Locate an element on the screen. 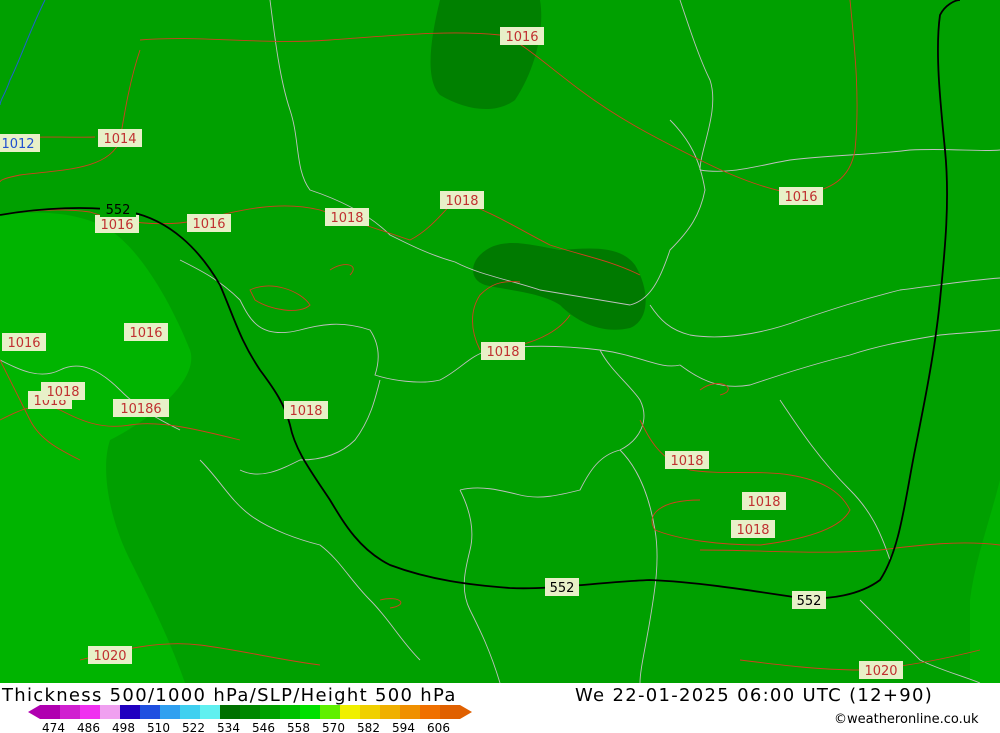 This screenshot has width=1000, height=733. svg-text: 10186 is located at coordinates (140, 409).